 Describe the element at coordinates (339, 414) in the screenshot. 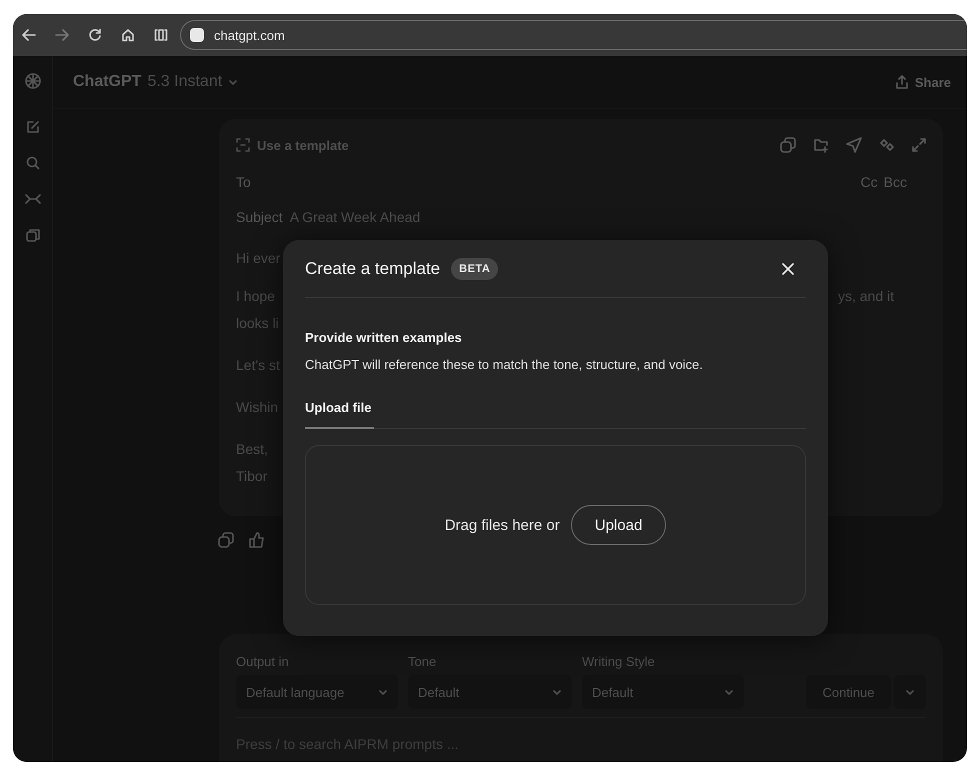

I see `tab: Upload file` at that location.